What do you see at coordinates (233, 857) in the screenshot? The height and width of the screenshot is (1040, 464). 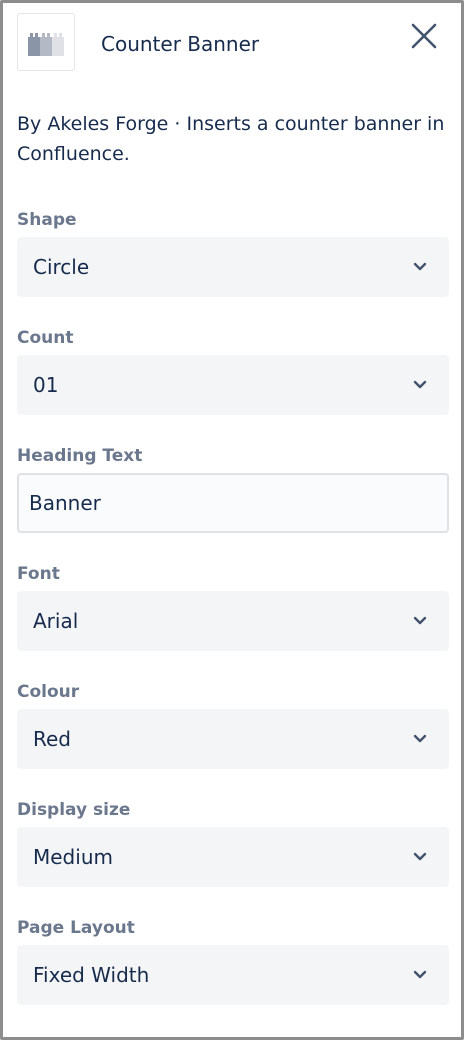 I see `display-size-select: Medium` at bounding box center [233, 857].